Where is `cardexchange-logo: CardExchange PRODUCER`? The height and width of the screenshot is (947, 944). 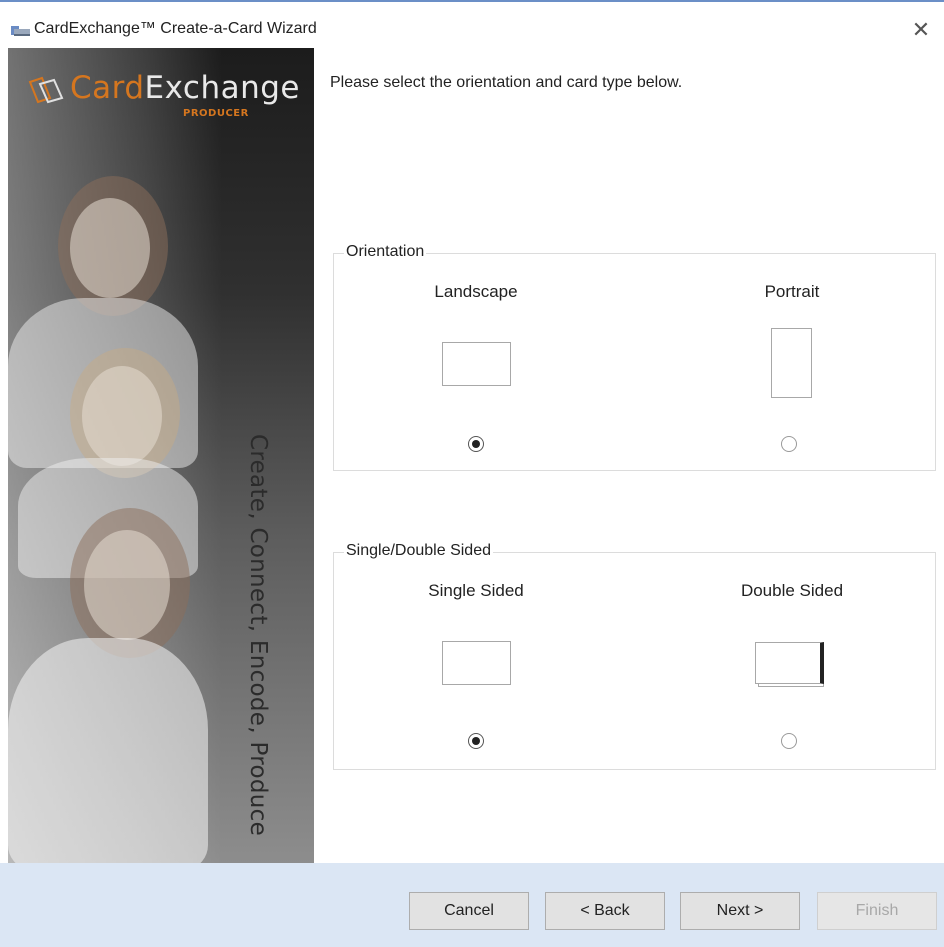 cardexchange-logo: CardExchange PRODUCER is located at coordinates (168, 100).